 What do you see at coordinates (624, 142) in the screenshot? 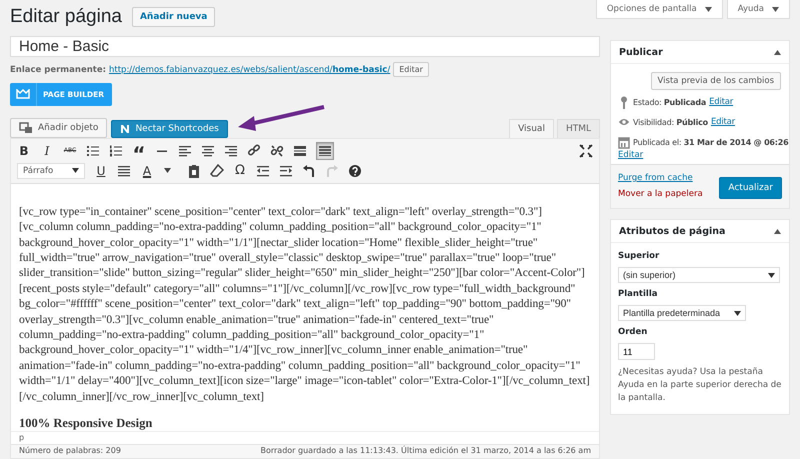
I see `calendar-icon` at bounding box center [624, 142].